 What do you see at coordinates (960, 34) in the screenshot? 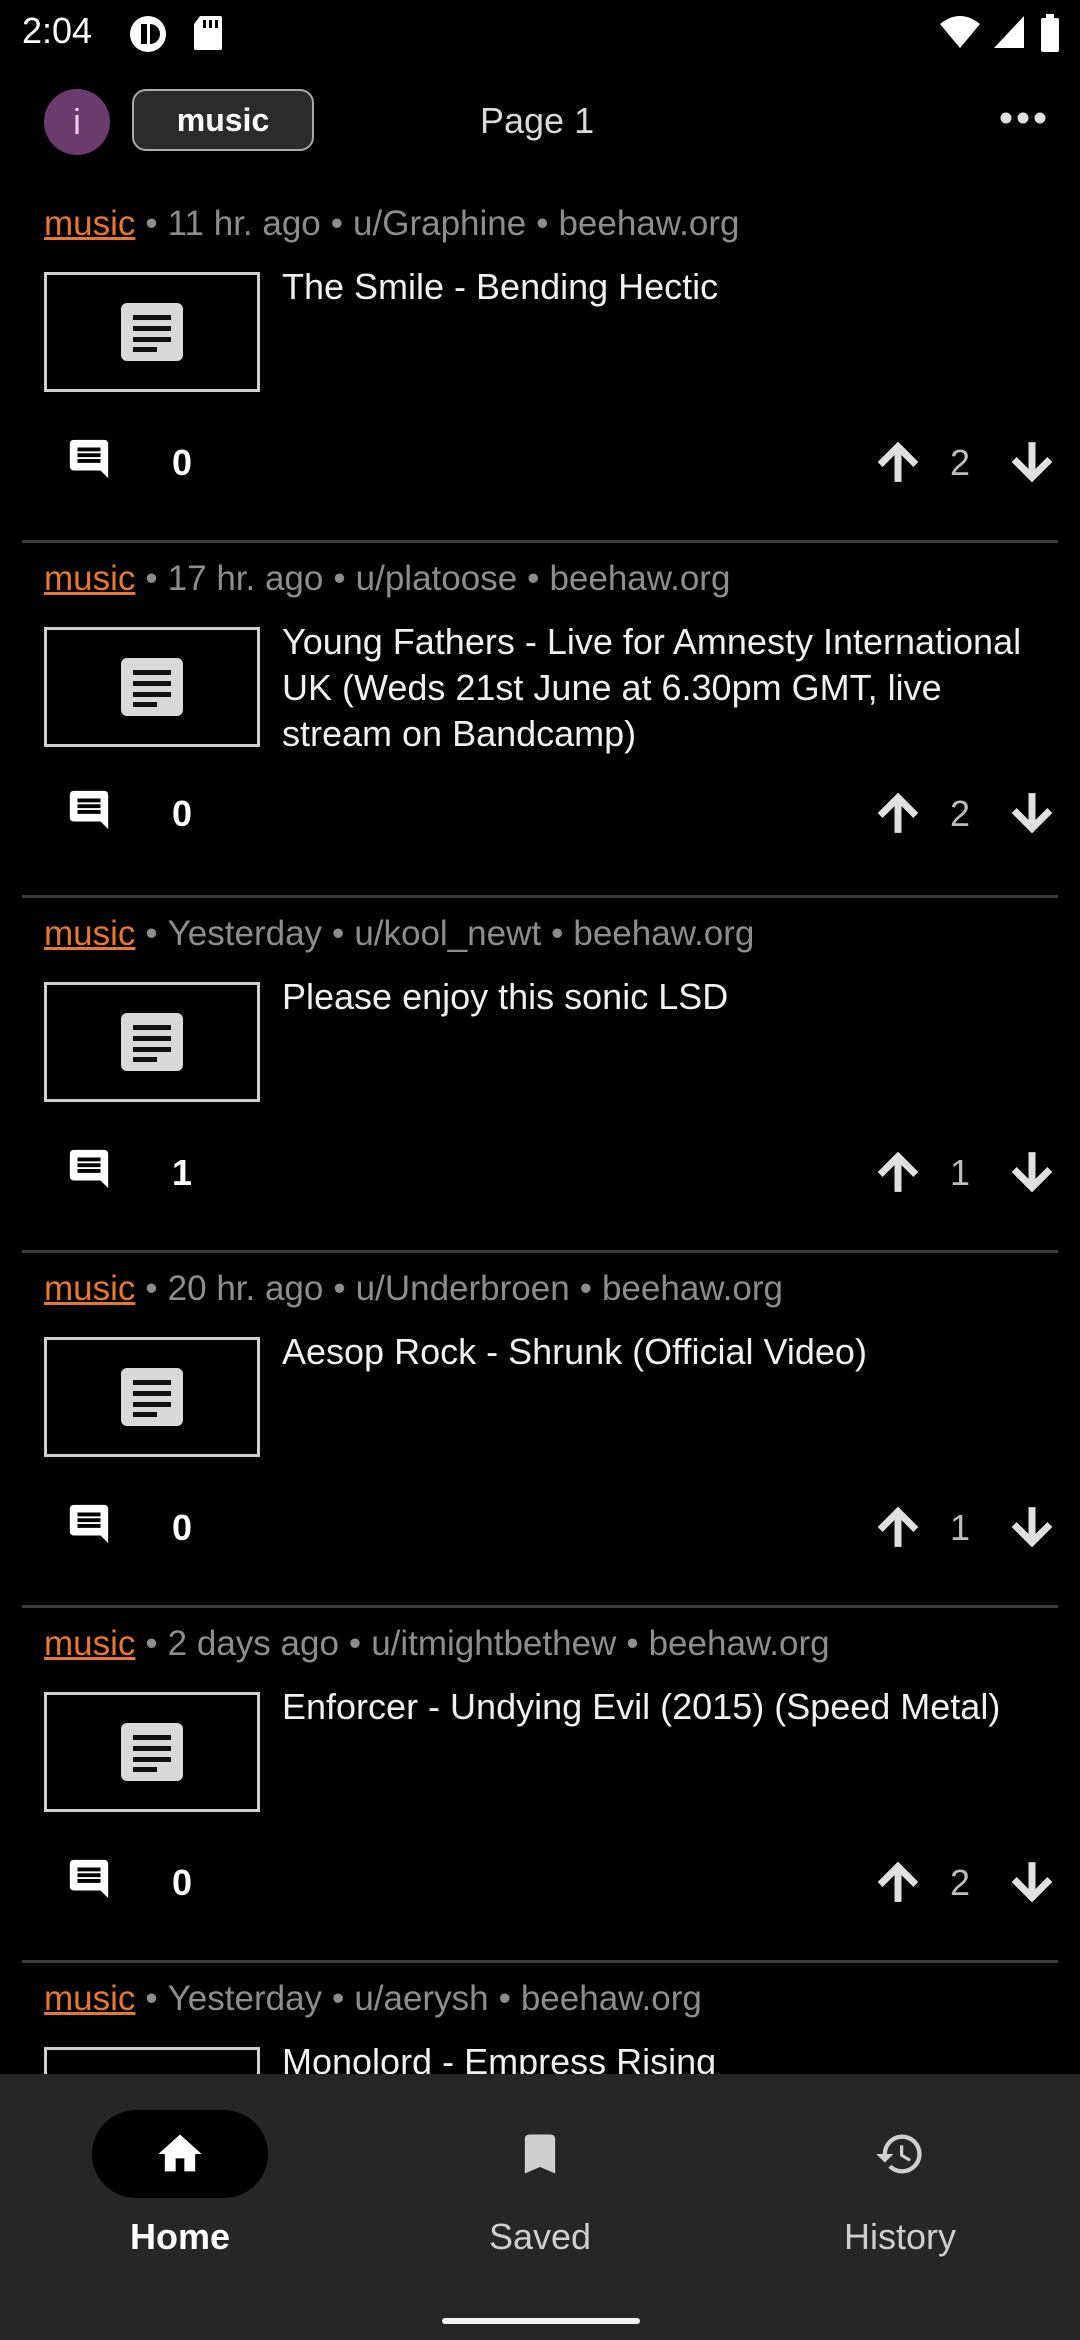
I see `wifi-icon` at bounding box center [960, 34].